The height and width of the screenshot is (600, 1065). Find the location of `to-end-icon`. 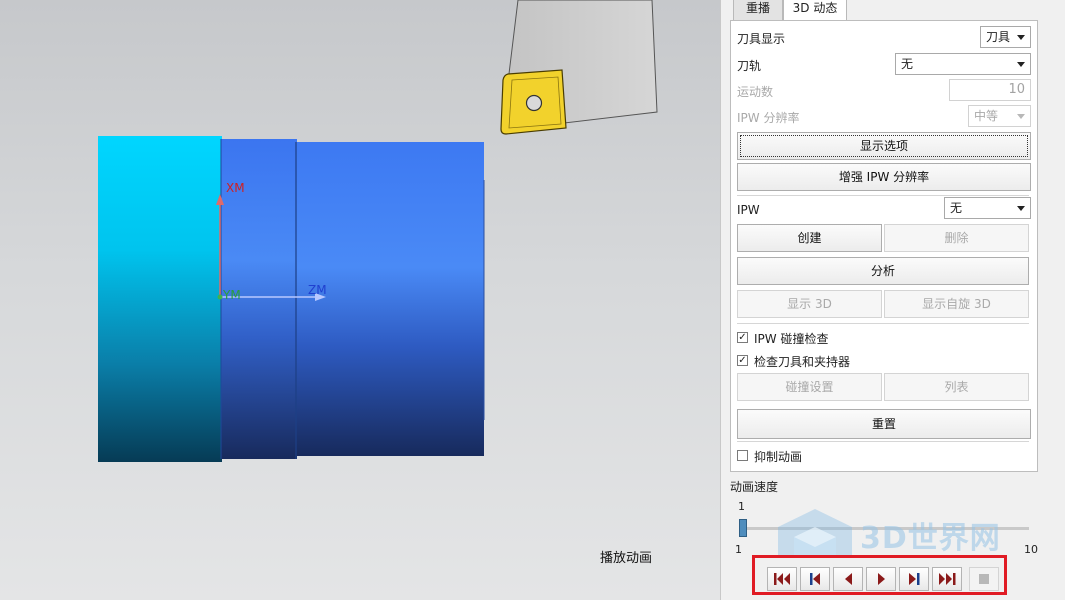

to-end-icon is located at coordinates (947, 579).